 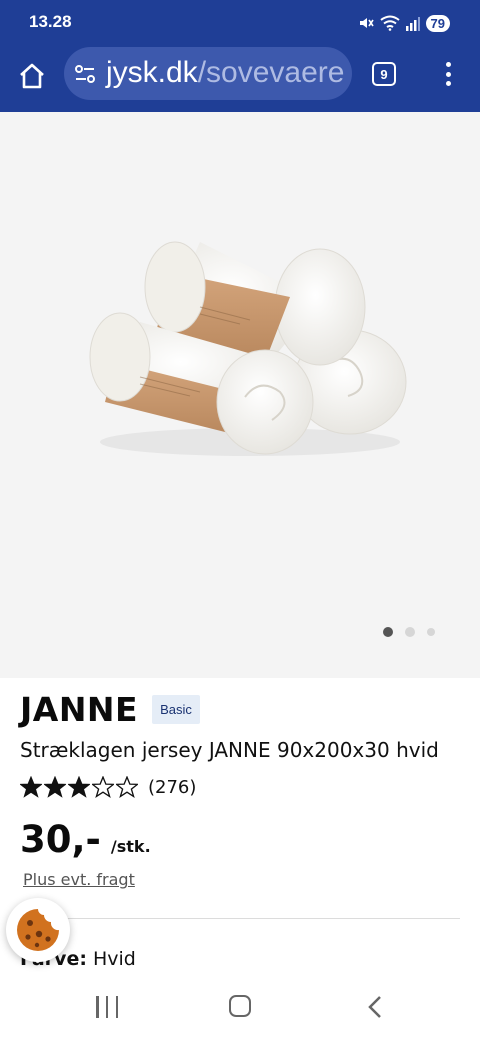 I want to click on cookie-icon, so click(x=38, y=930).